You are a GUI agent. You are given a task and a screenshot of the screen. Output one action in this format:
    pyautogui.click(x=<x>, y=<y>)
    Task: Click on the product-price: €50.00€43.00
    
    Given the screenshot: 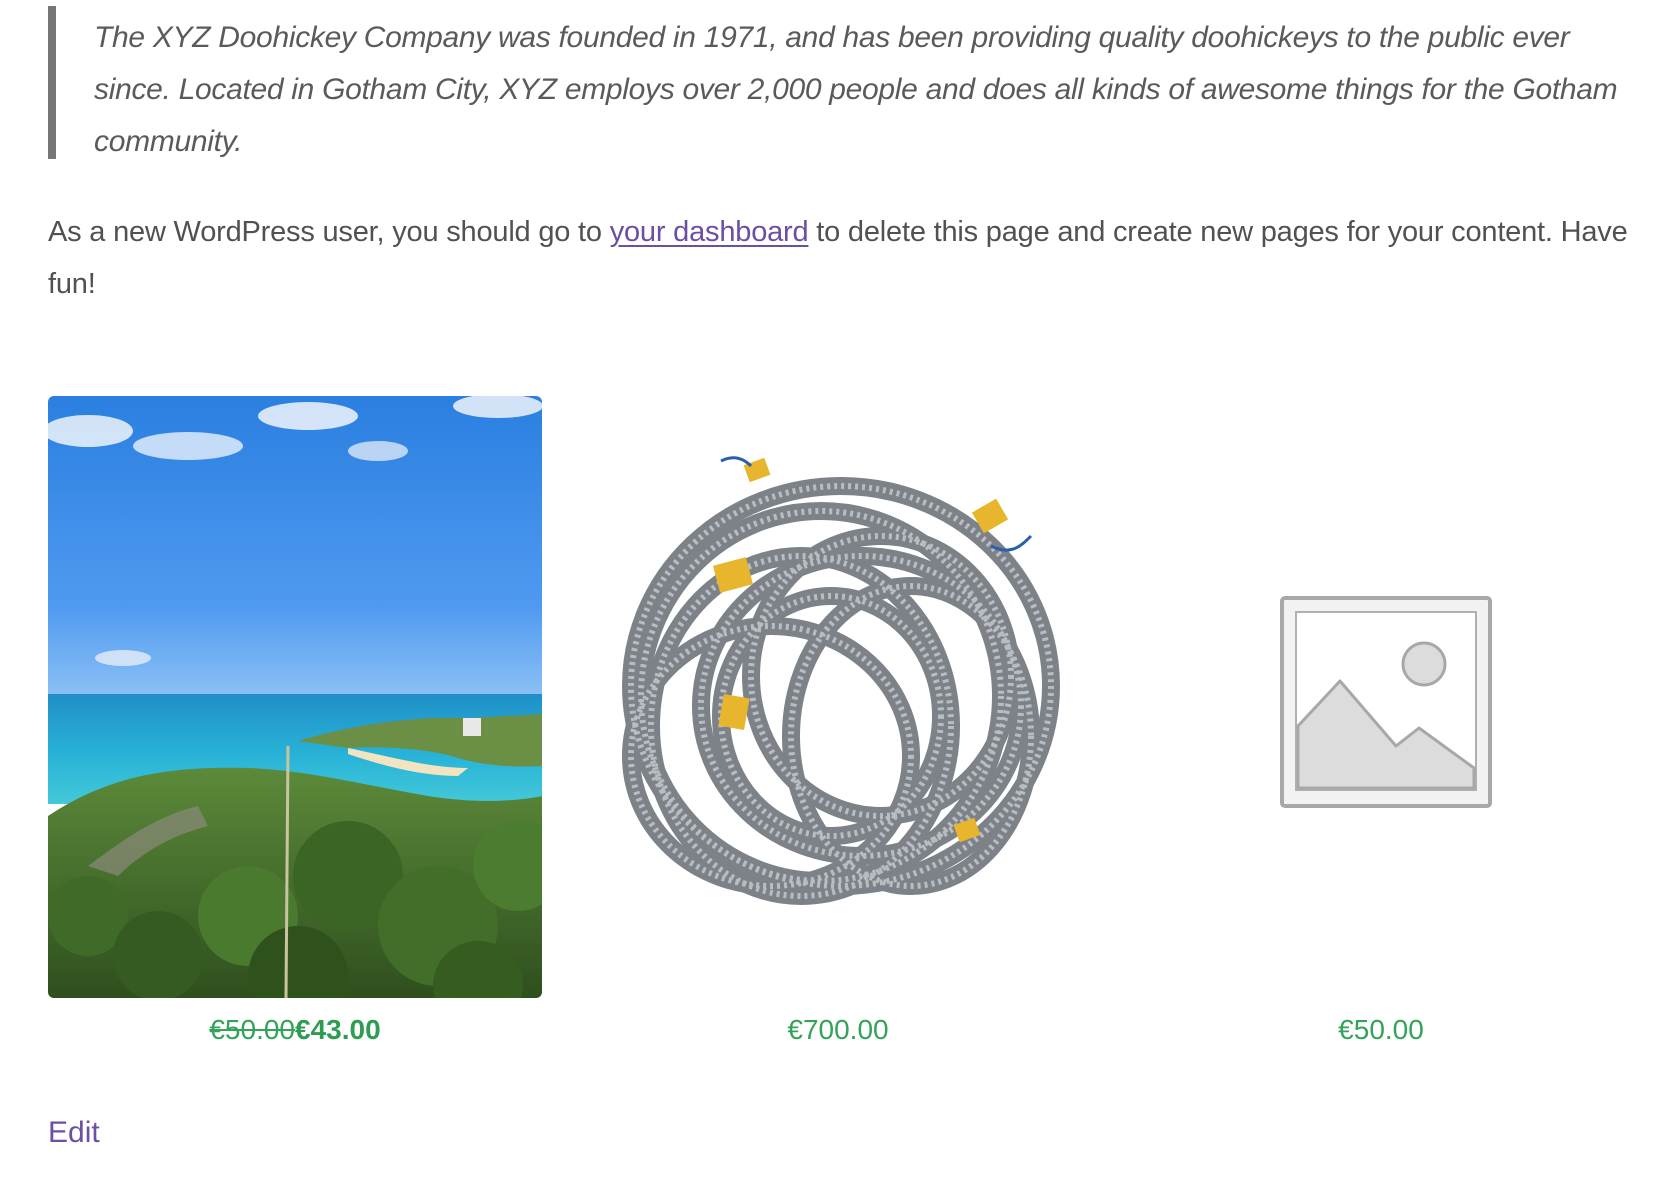 What is the action you would take?
    pyautogui.click(x=295, y=1030)
    